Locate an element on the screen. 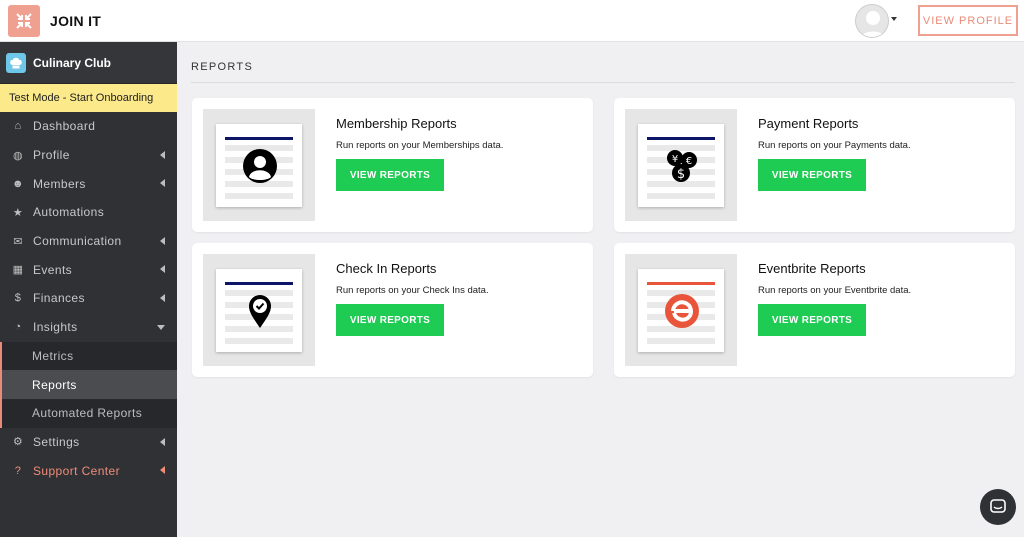  help-icon: ? is located at coordinates (18, 470).